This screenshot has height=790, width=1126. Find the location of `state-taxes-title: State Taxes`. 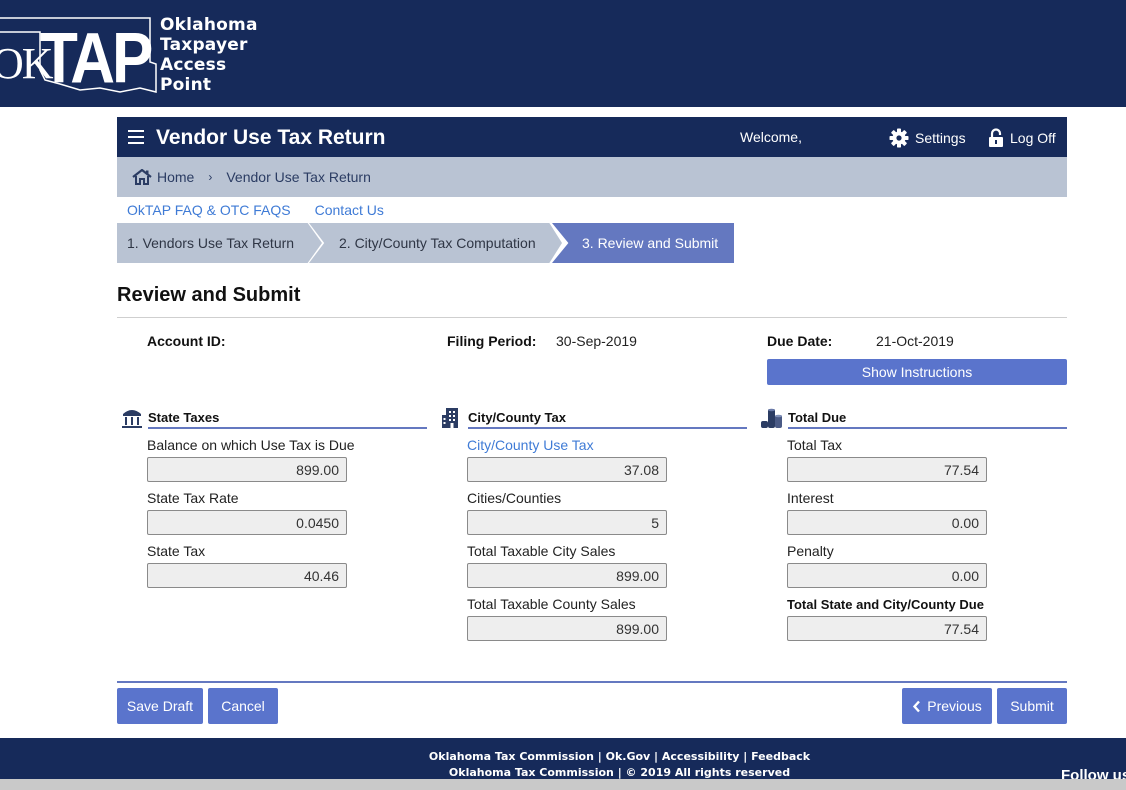

state-taxes-title: State Taxes is located at coordinates (287, 418).